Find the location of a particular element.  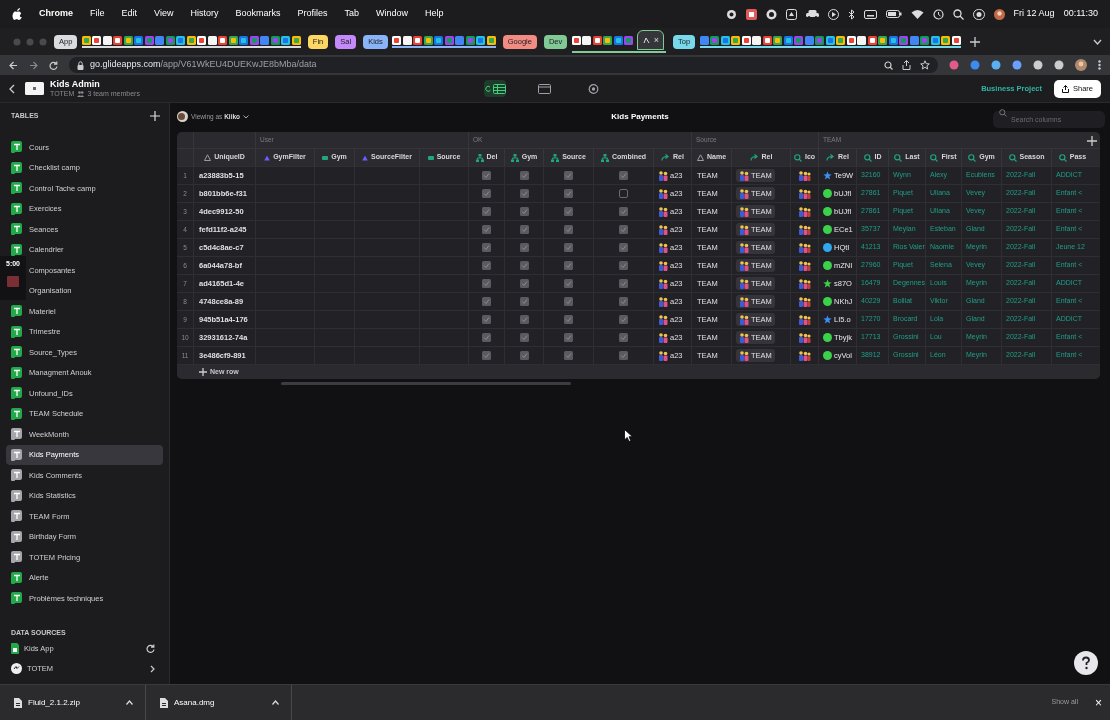

car-icon is located at coordinates (812, 14).